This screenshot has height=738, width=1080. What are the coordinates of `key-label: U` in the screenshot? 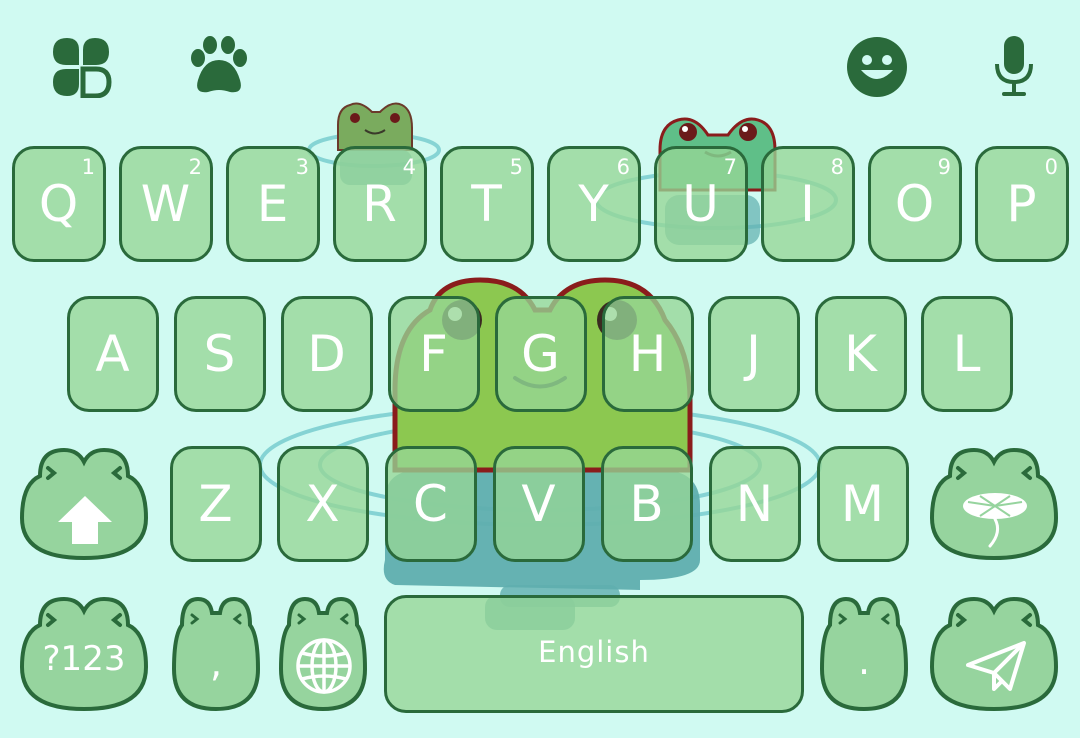 It's located at (701, 204).